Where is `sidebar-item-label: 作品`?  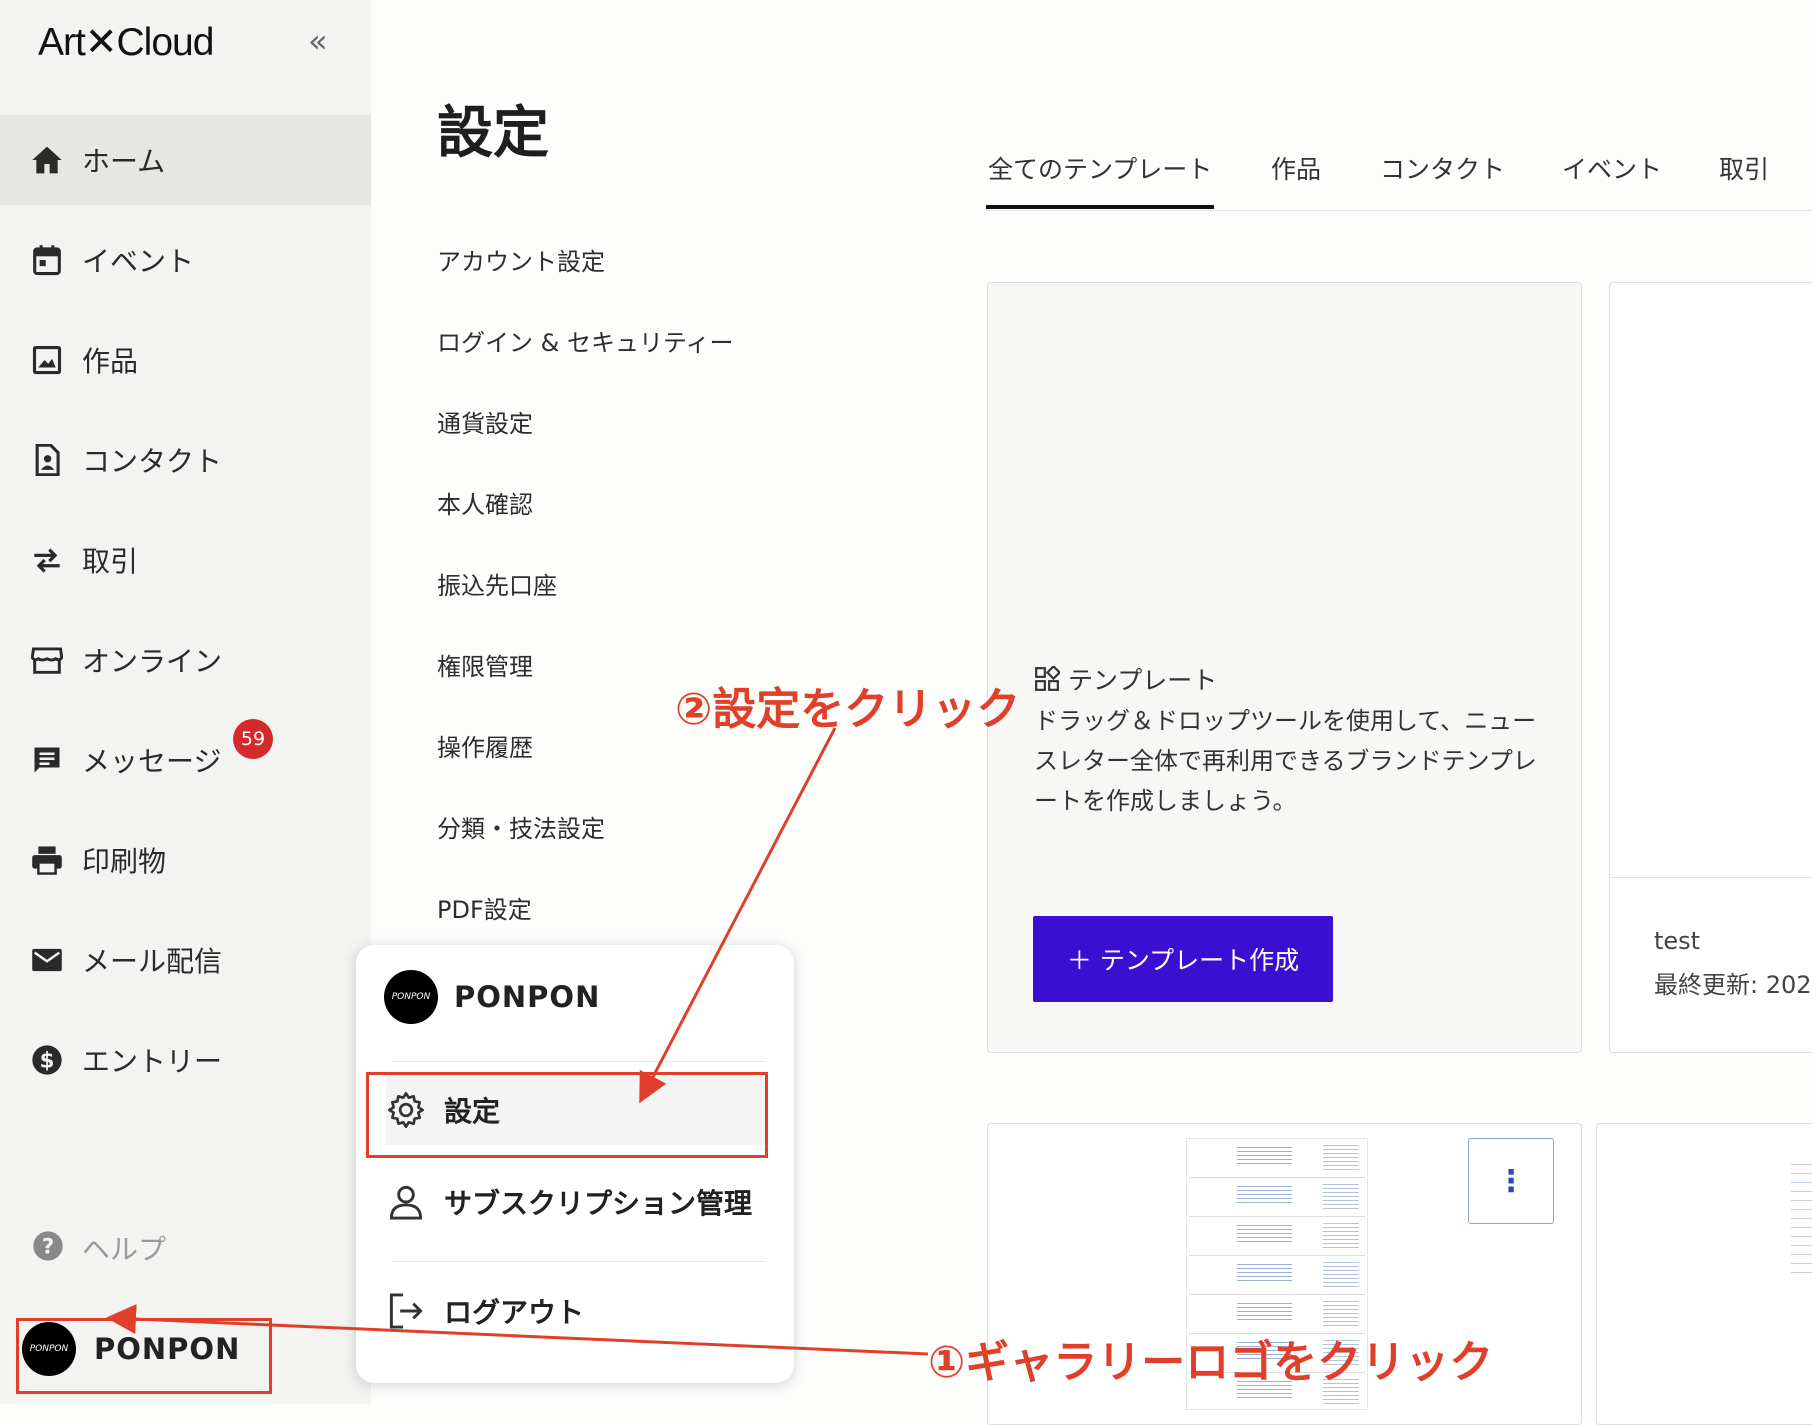
sidebar-item-label: 作品 is located at coordinates (110, 361).